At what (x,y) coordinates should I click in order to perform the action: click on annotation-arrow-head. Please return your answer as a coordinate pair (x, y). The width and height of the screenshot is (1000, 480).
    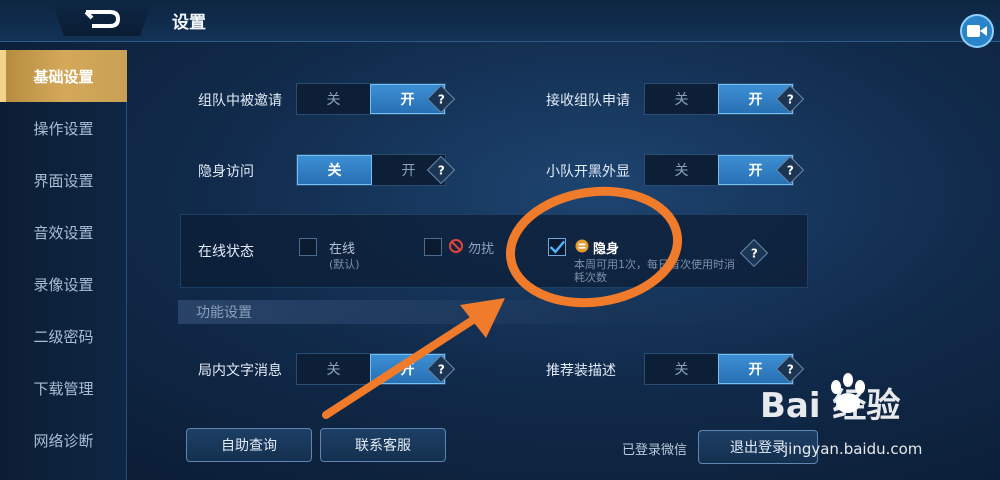
    Looking at the image, I should click on (482, 318).